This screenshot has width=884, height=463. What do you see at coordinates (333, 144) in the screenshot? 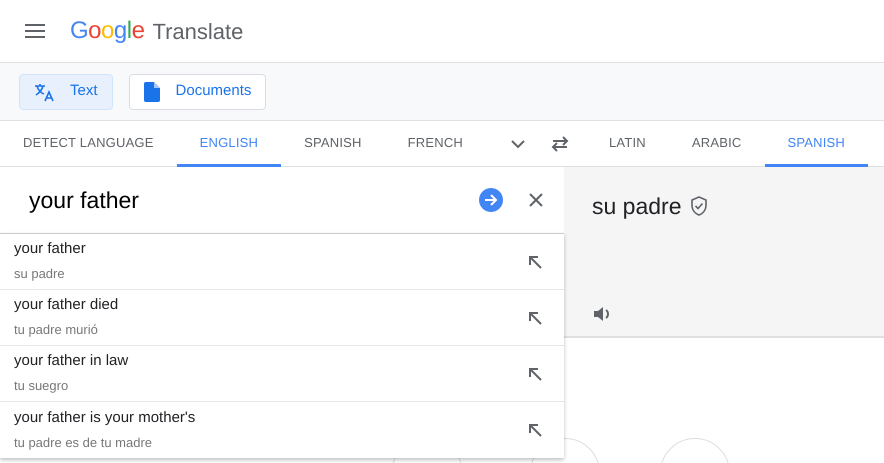
I see `language-tab: SPANISH` at bounding box center [333, 144].